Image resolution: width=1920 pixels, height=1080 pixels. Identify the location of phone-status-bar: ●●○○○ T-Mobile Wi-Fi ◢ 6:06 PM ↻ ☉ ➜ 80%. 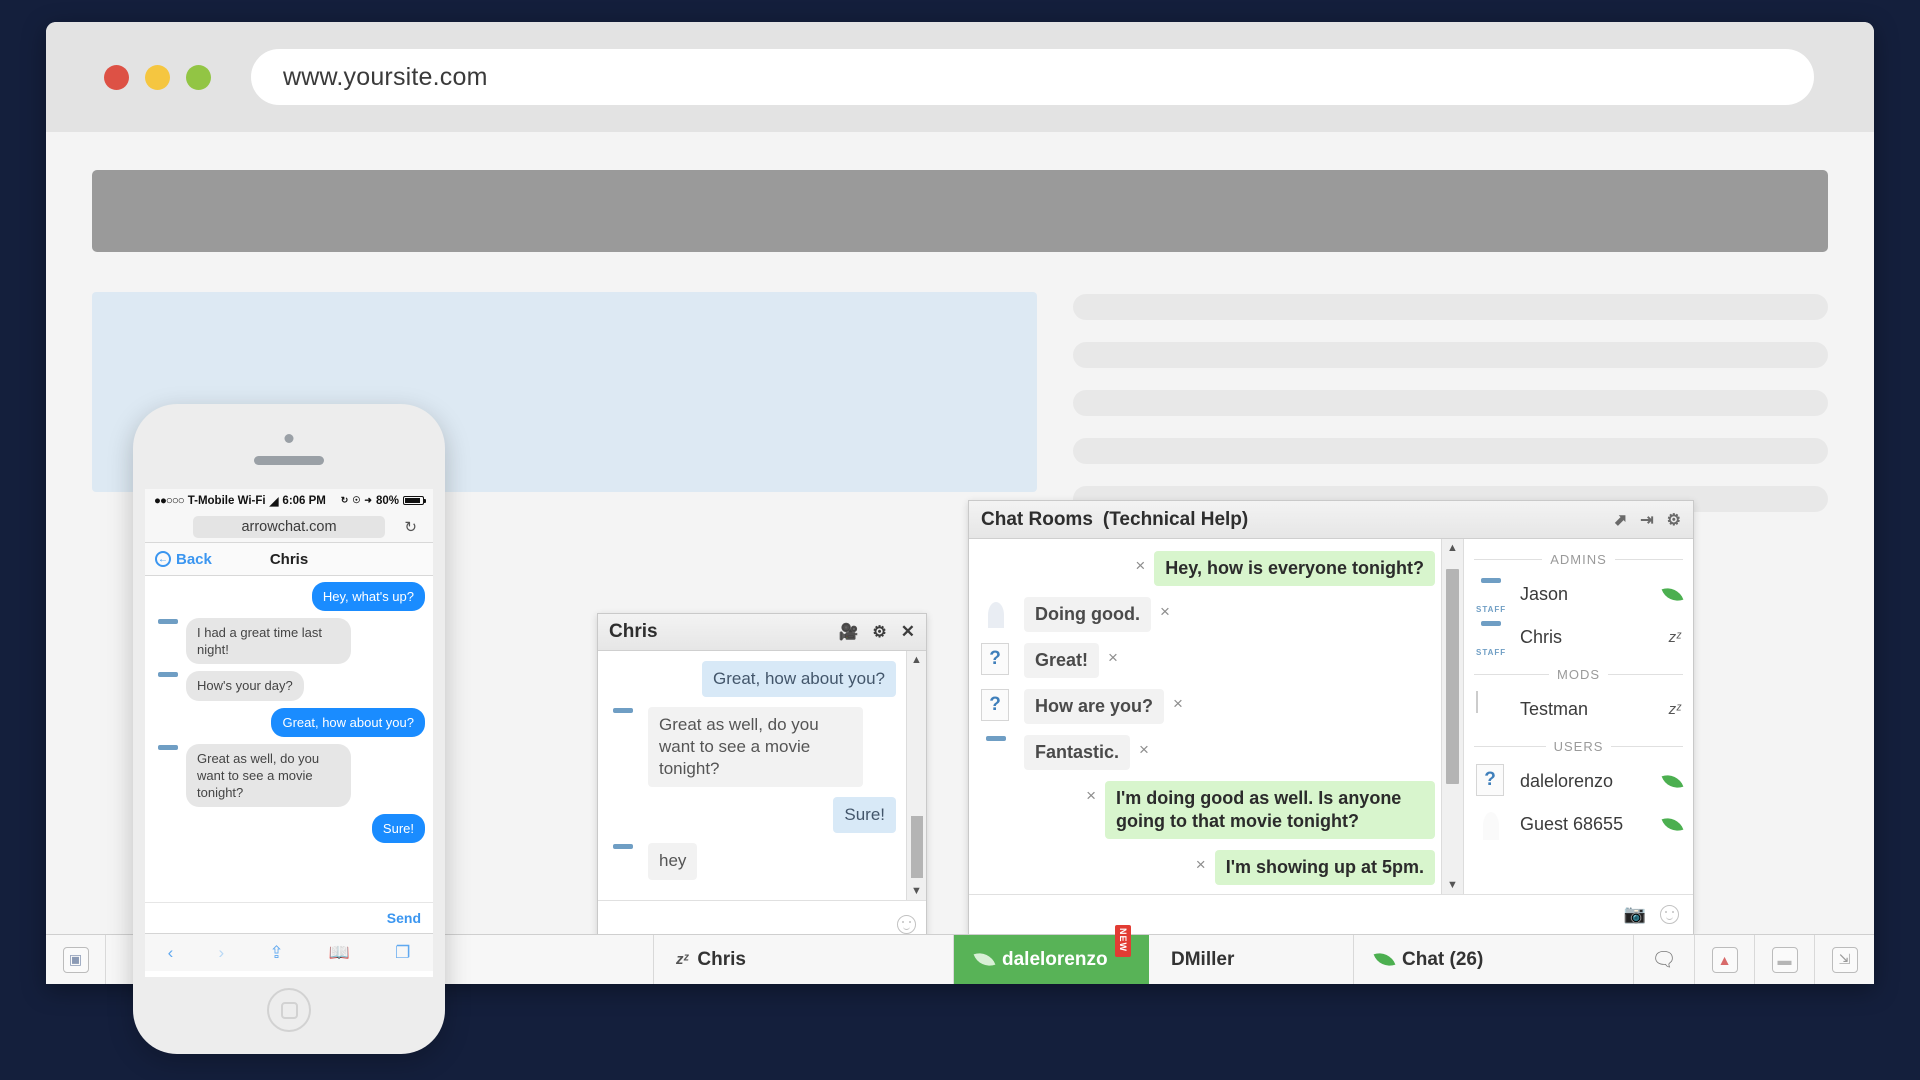
(289, 500).